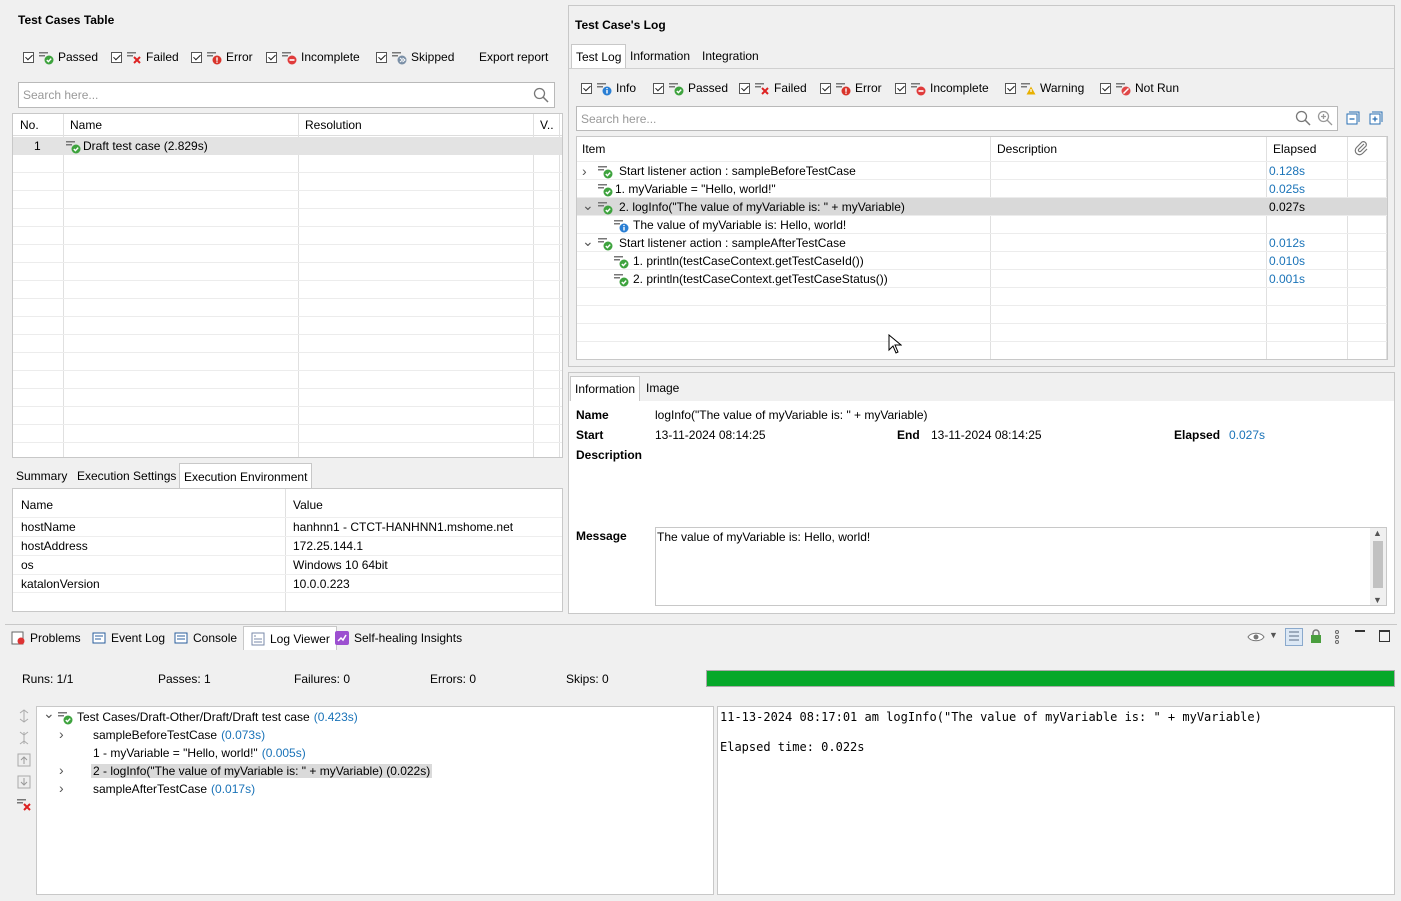 This screenshot has width=1401, height=901. I want to click on log-elapsed: 0.027s, so click(1287, 207).